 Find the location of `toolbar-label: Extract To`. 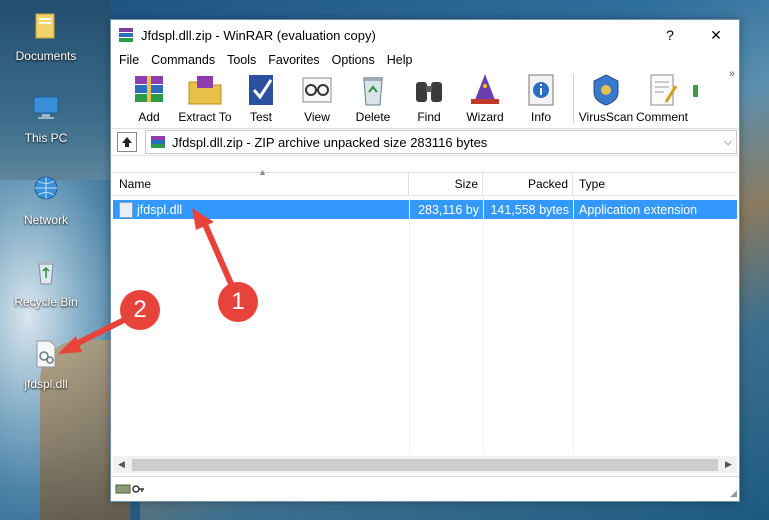

toolbar-label: Extract To is located at coordinates (205, 117).